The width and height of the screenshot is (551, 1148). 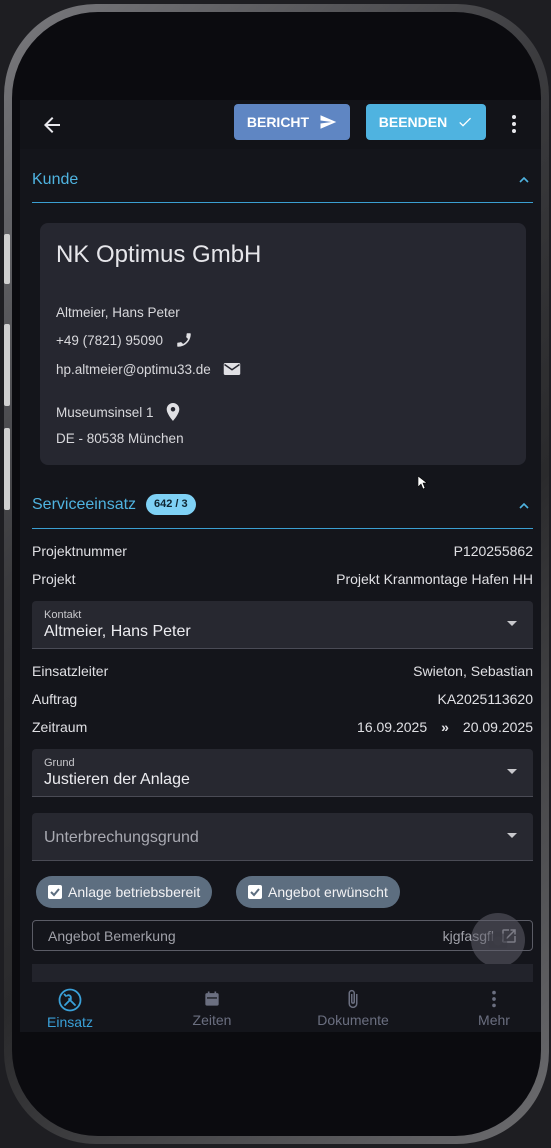 What do you see at coordinates (60, 727) in the screenshot?
I see `zeitraum-label: Zeitraum` at bounding box center [60, 727].